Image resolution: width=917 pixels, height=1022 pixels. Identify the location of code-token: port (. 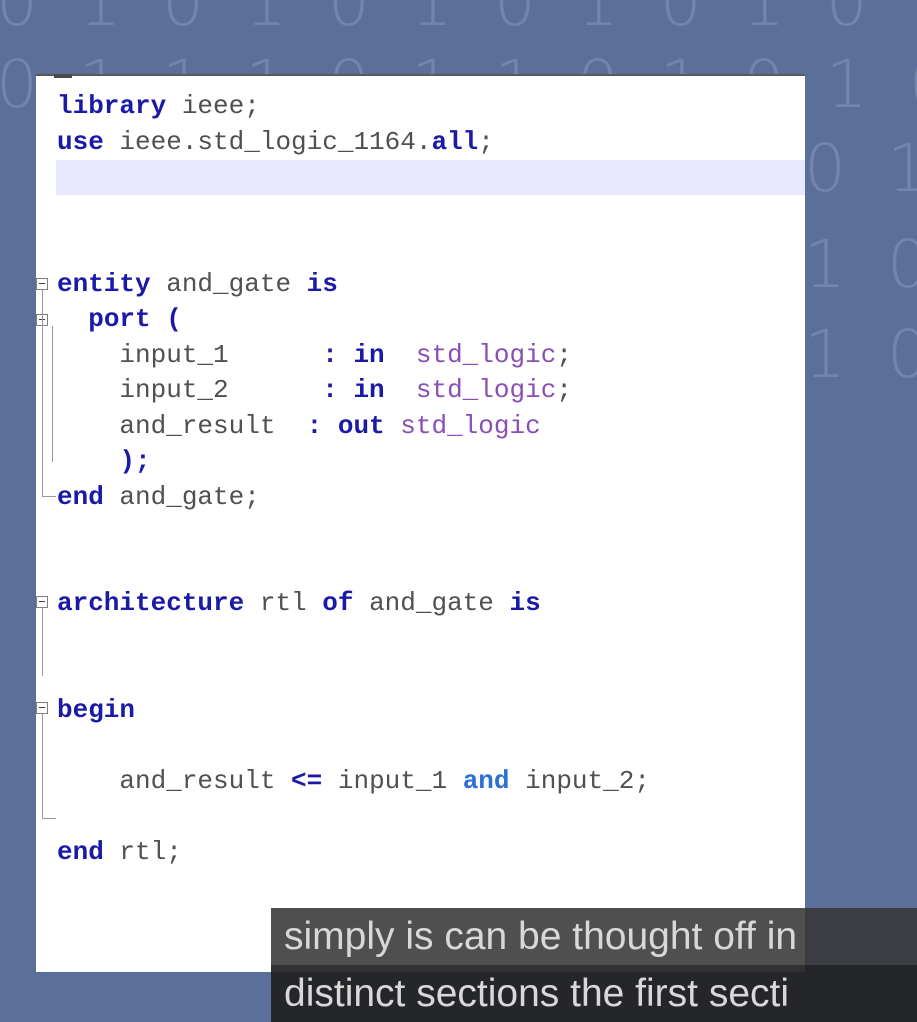
(135, 319).